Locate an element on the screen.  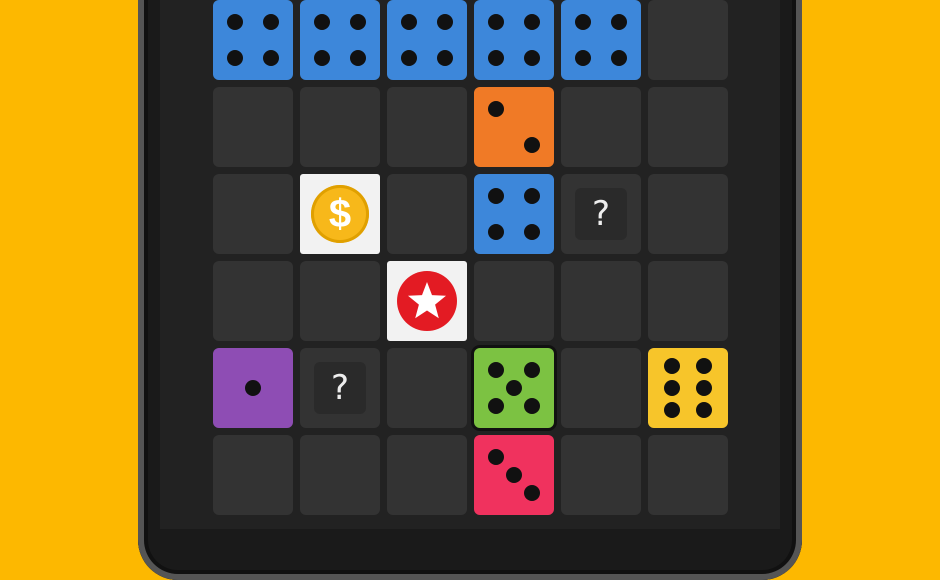
dollar-coin-icon: $ is located at coordinates (340, 214).